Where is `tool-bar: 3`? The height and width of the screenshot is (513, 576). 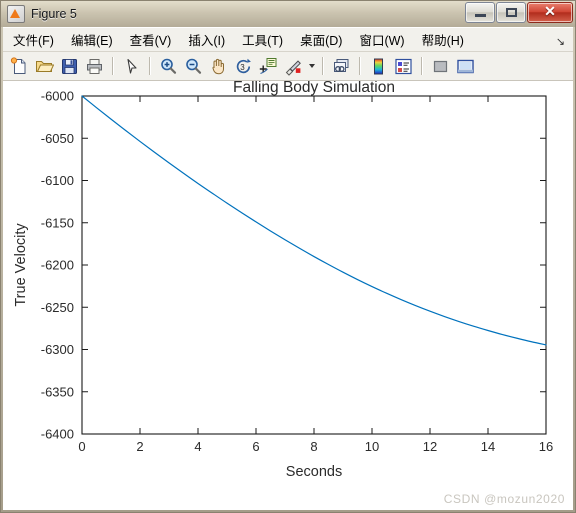 tool-bar: 3 is located at coordinates (288, 66).